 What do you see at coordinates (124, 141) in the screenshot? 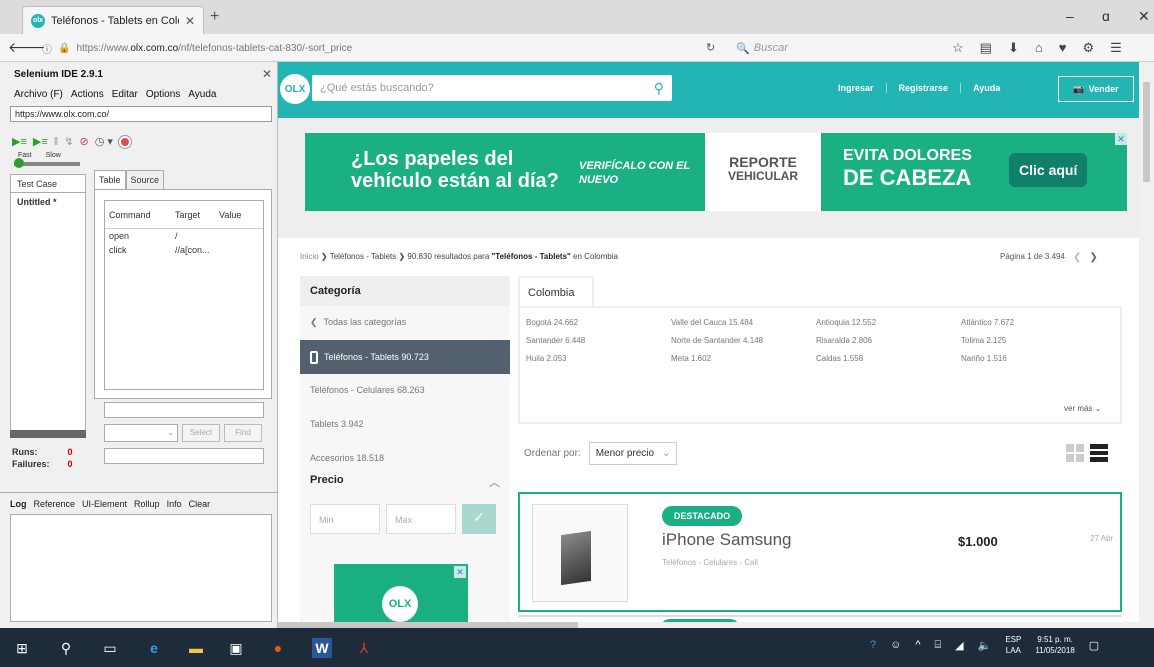
I see `record-icon` at bounding box center [124, 141].